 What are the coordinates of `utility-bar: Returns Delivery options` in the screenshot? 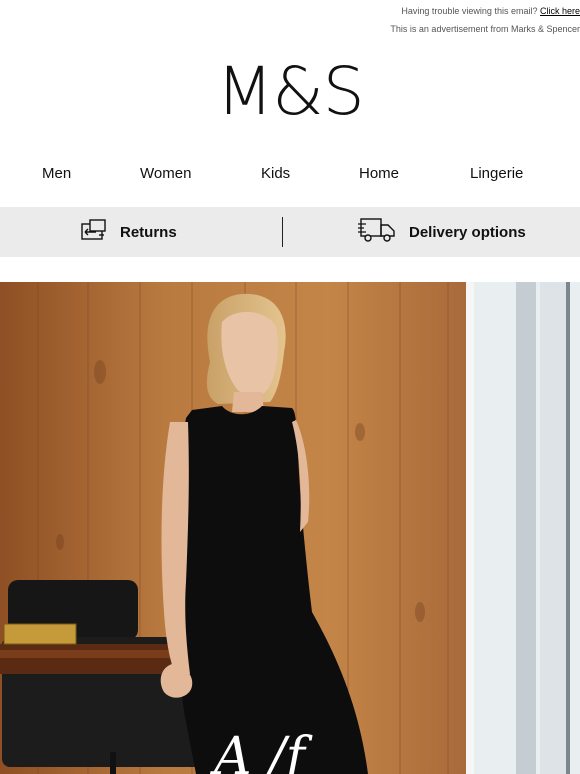 It's located at (290, 232).